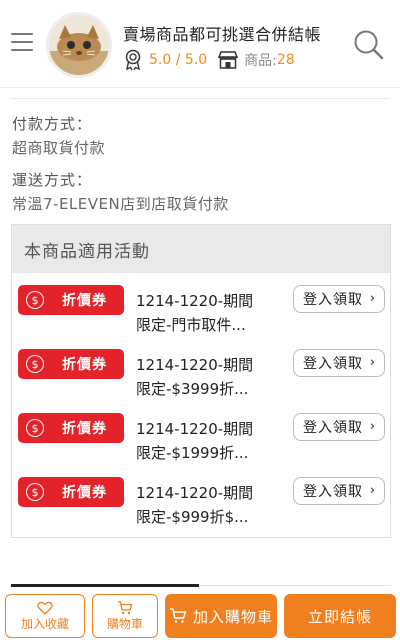  What do you see at coordinates (228, 60) in the screenshot?
I see `store-icon` at bounding box center [228, 60].